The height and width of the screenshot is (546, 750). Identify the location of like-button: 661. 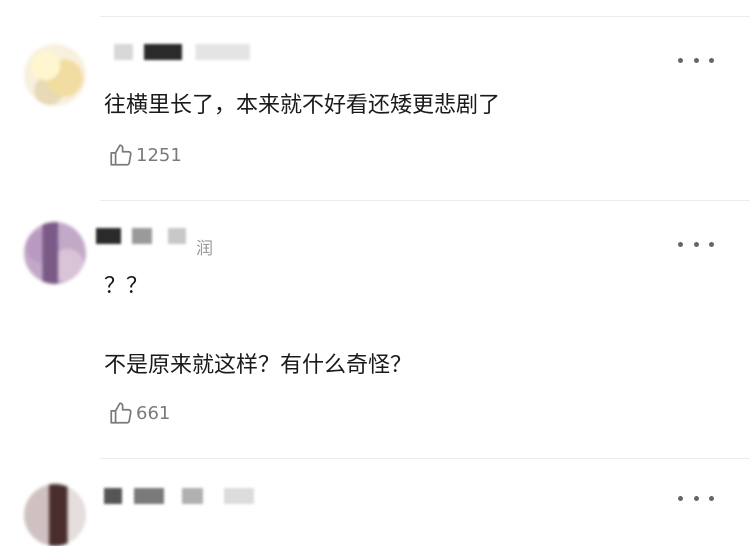
(139, 413).